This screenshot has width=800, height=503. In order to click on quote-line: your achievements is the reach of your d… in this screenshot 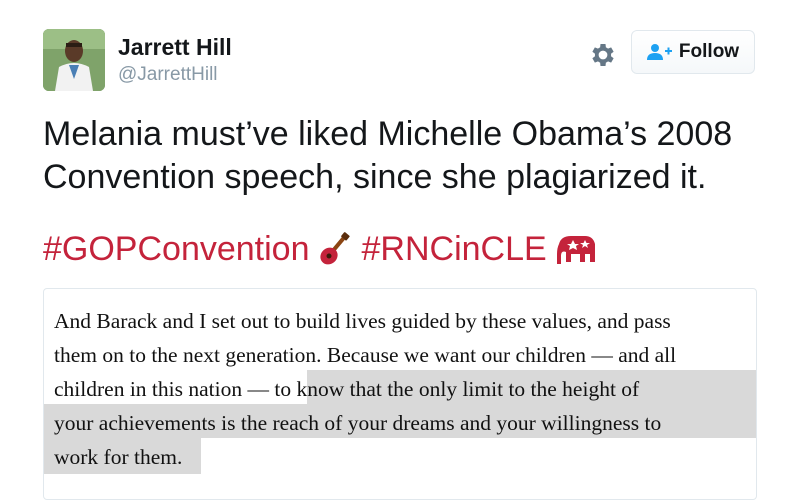, I will do `click(358, 423)`.